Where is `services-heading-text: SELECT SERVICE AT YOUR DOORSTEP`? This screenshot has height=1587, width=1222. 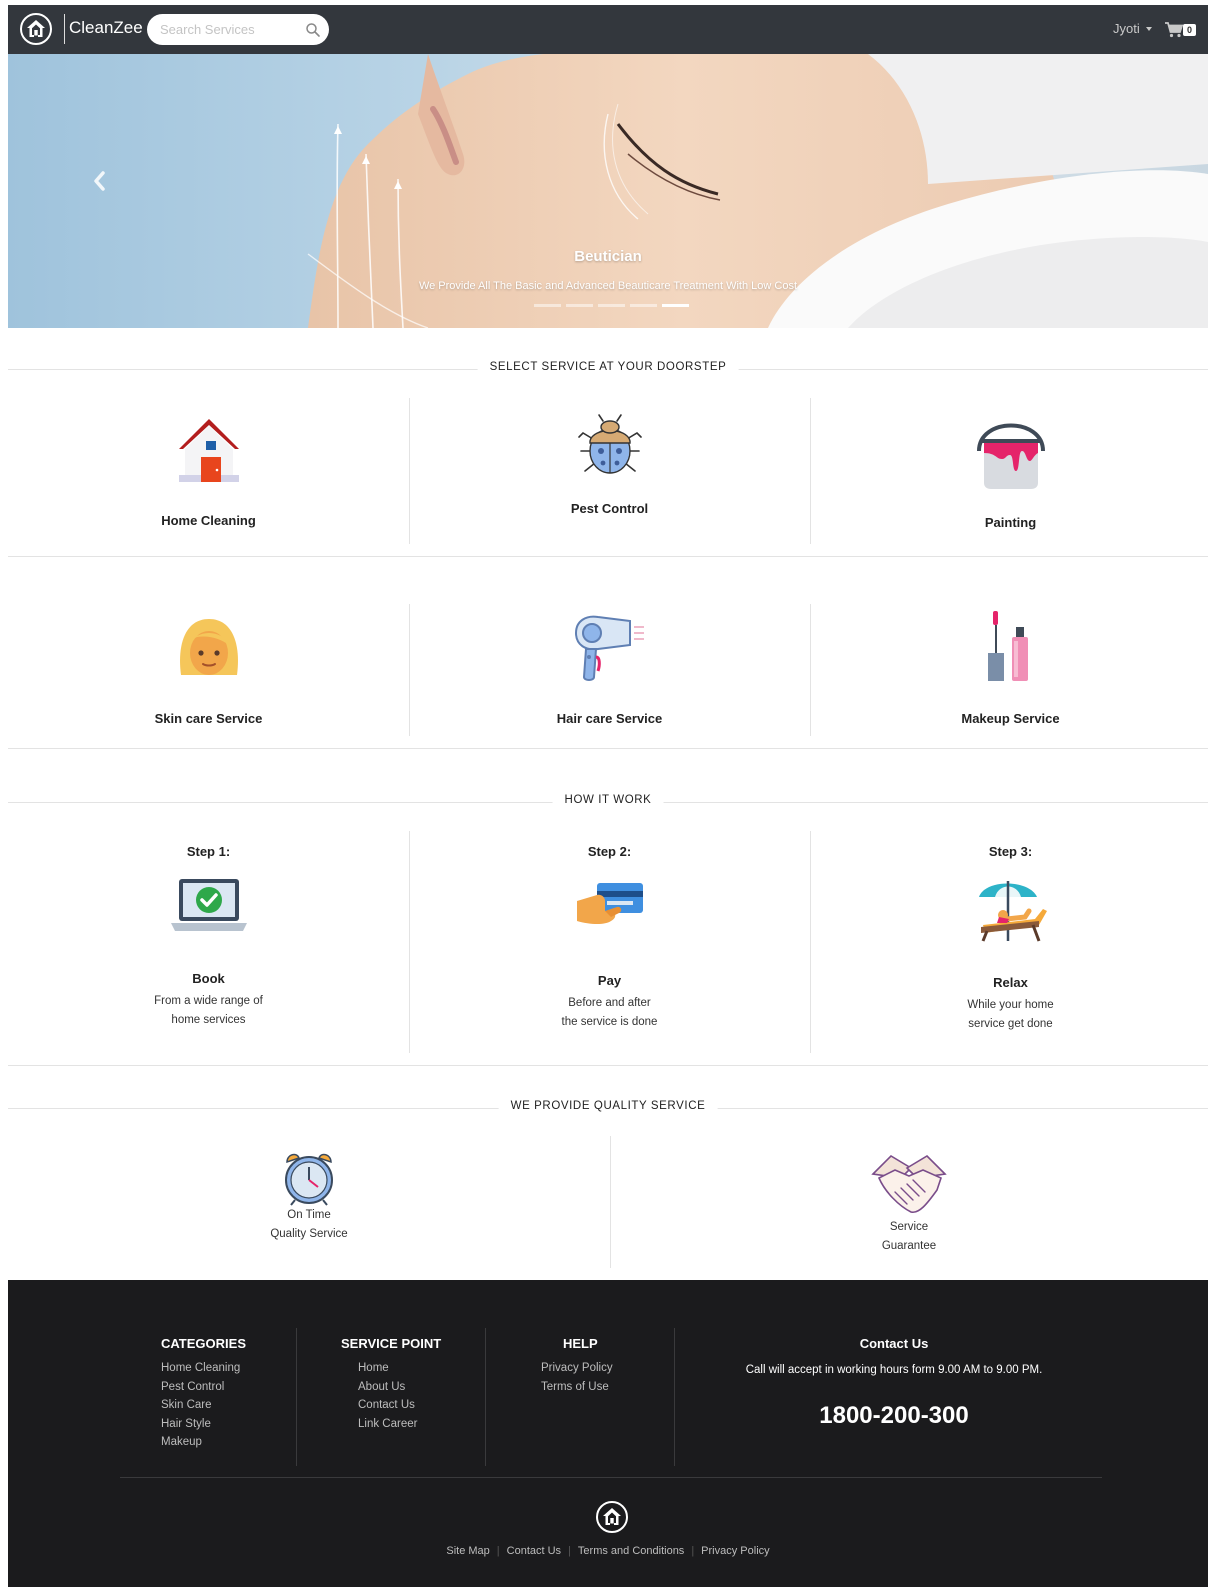 services-heading-text: SELECT SERVICE AT YOUR DOORSTEP is located at coordinates (608, 367).